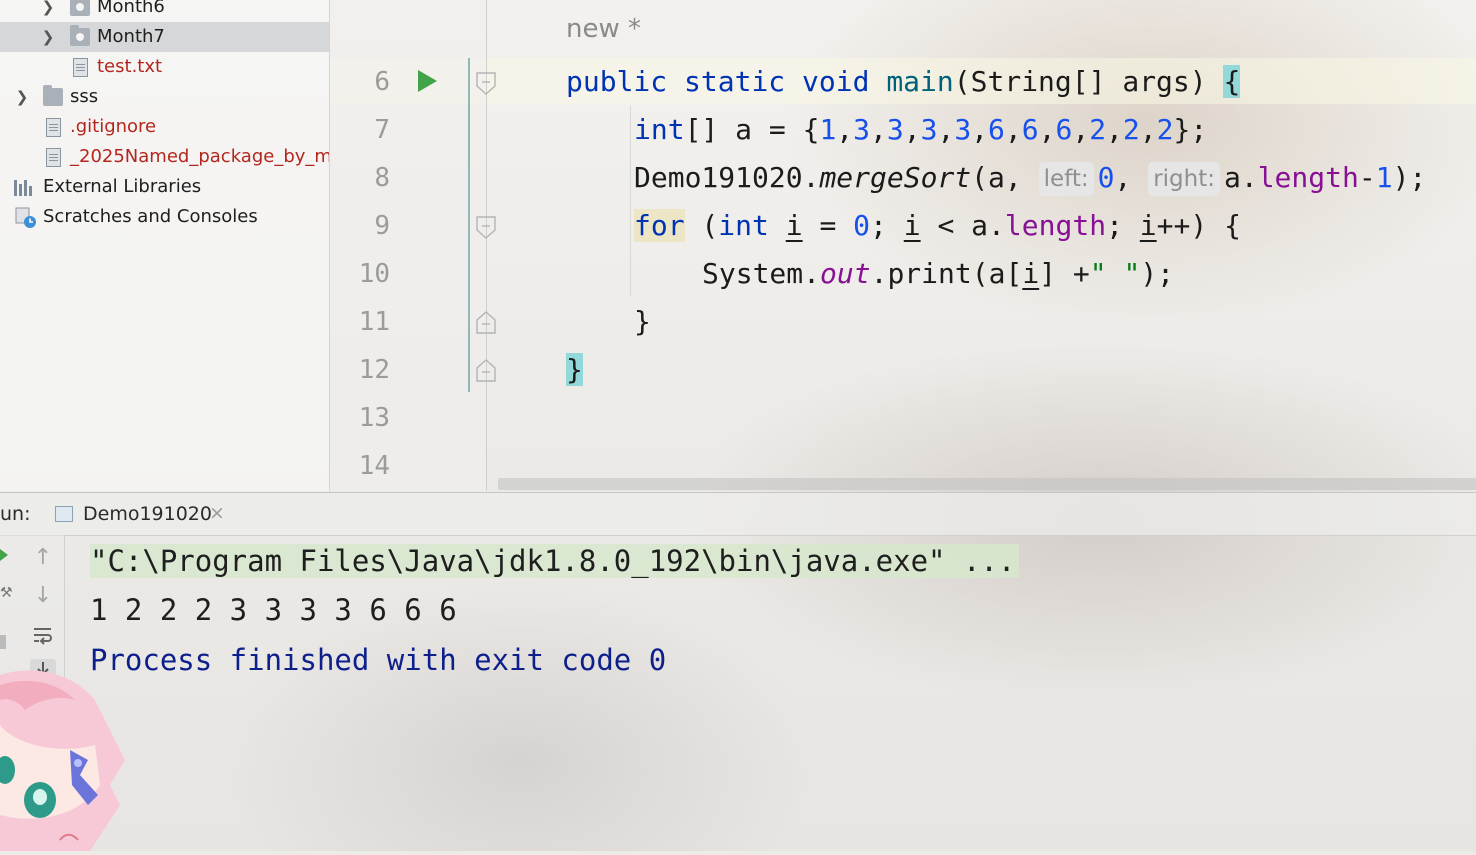  I want to click on parameter-hint-right: right:, so click(1184, 179).